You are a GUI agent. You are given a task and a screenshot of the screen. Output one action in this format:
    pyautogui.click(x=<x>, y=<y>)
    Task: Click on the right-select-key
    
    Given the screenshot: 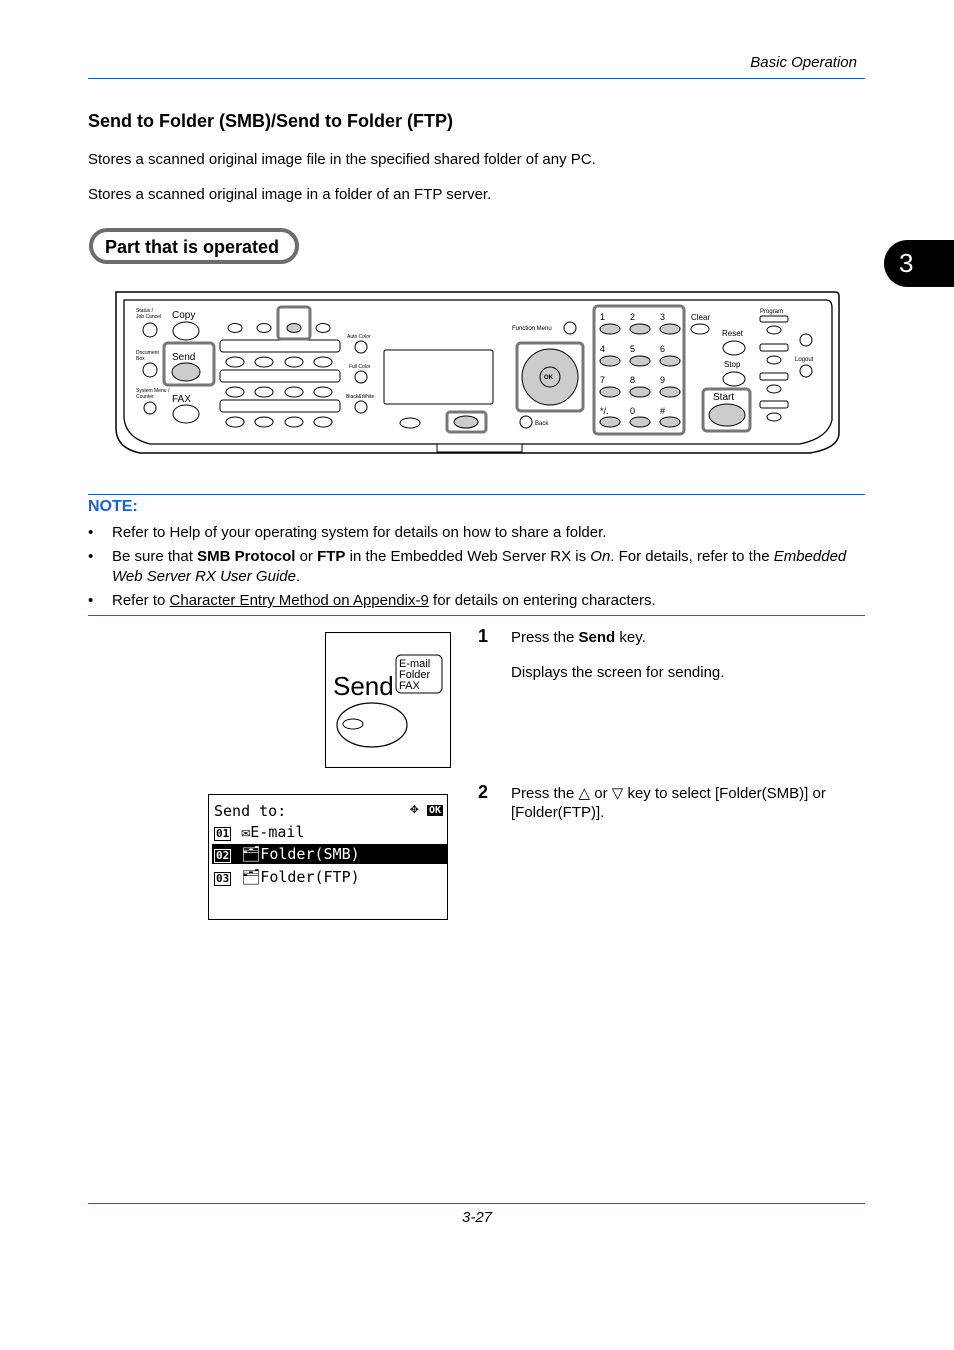 What is the action you would take?
    pyautogui.click(x=466, y=422)
    